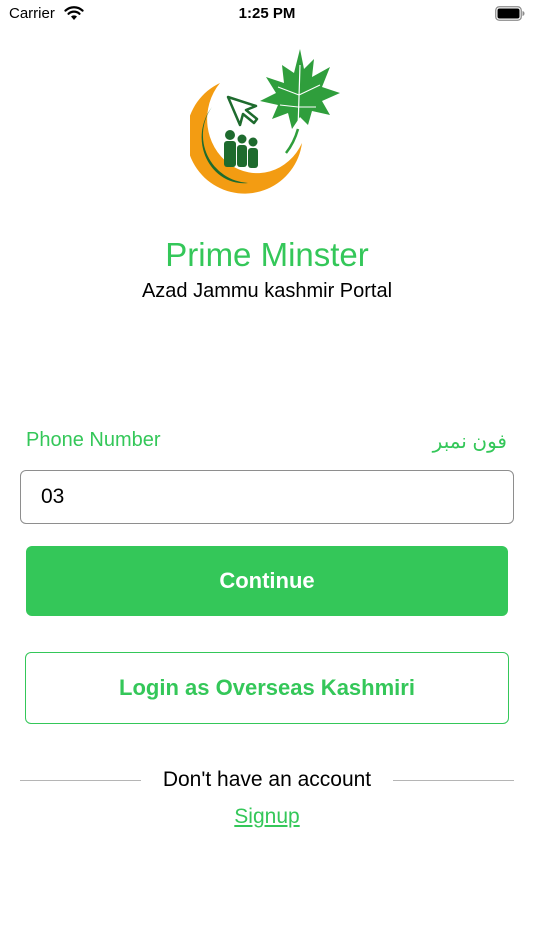 This screenshot has height=950, width=534. Describe the element at coordinates (267, 254) in the screenshot. I see `app-title: Prime Minster` at that location.